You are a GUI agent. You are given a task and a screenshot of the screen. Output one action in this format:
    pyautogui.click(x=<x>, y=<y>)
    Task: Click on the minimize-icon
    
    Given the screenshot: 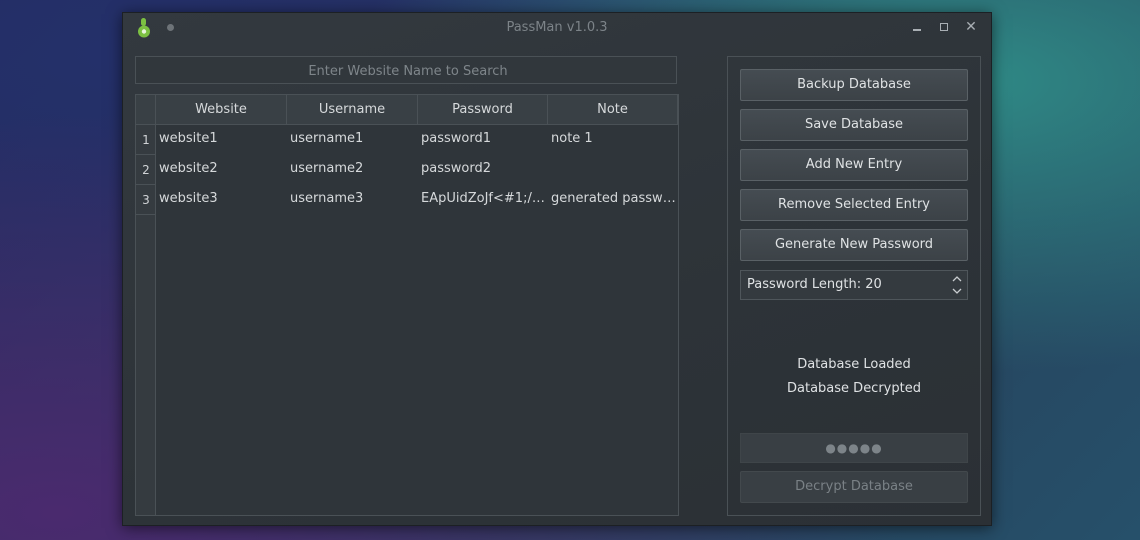 What is the action you would take?
    pyautogui.click(x=917, y=30)
    